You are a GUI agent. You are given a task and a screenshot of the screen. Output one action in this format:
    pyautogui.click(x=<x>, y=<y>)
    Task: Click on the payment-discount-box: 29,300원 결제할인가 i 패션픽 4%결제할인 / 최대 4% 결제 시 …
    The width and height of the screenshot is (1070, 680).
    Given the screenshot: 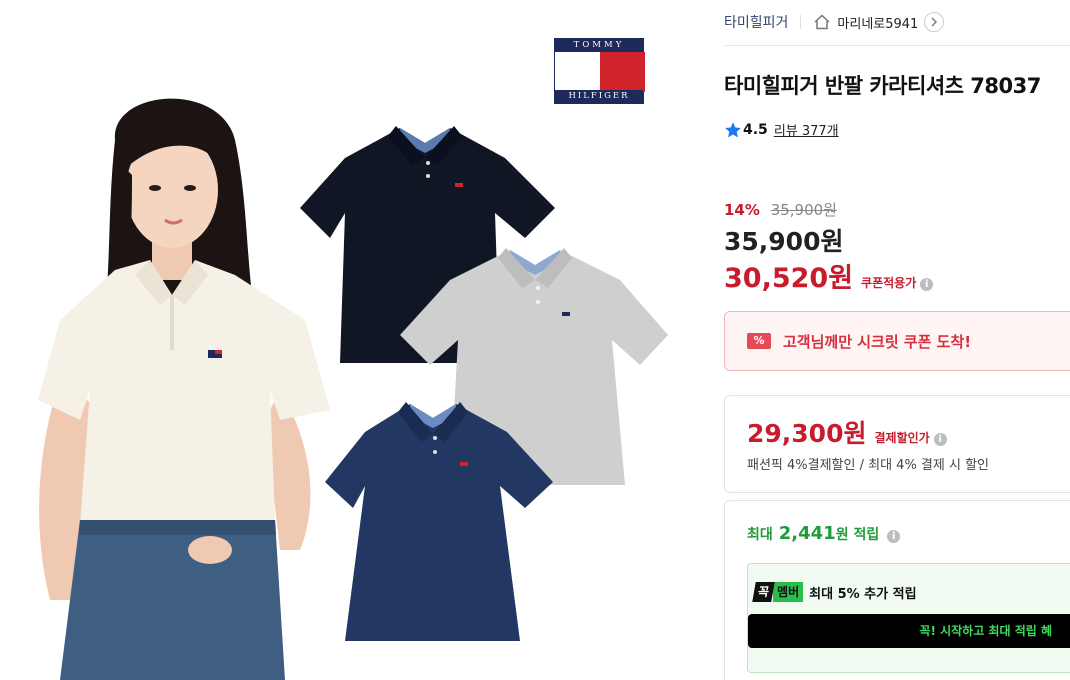 What is the action you would take?
    pyautogui.click(x=897, y=444)
    